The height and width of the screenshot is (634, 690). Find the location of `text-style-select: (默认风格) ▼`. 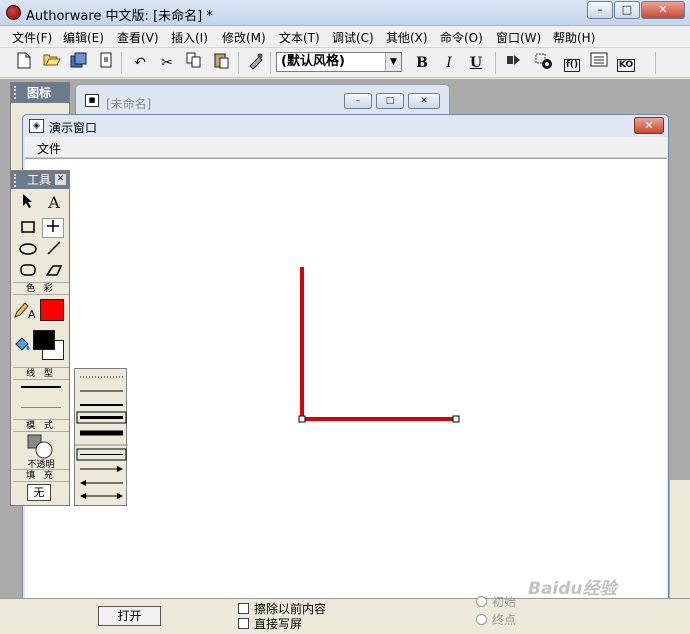

text-style-select: (默认风格) ▼ is located at coordinates (339, 62).